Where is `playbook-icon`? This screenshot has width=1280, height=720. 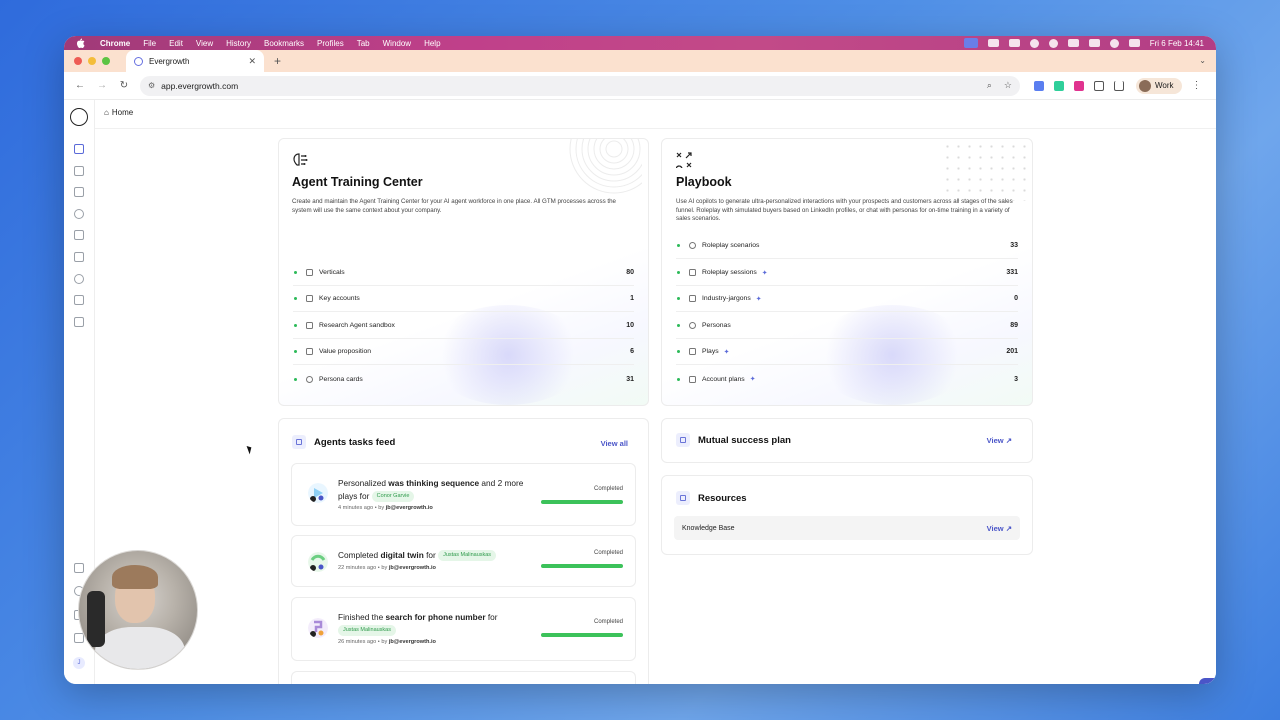
playbook-icon is located at coordinates (79, 235).